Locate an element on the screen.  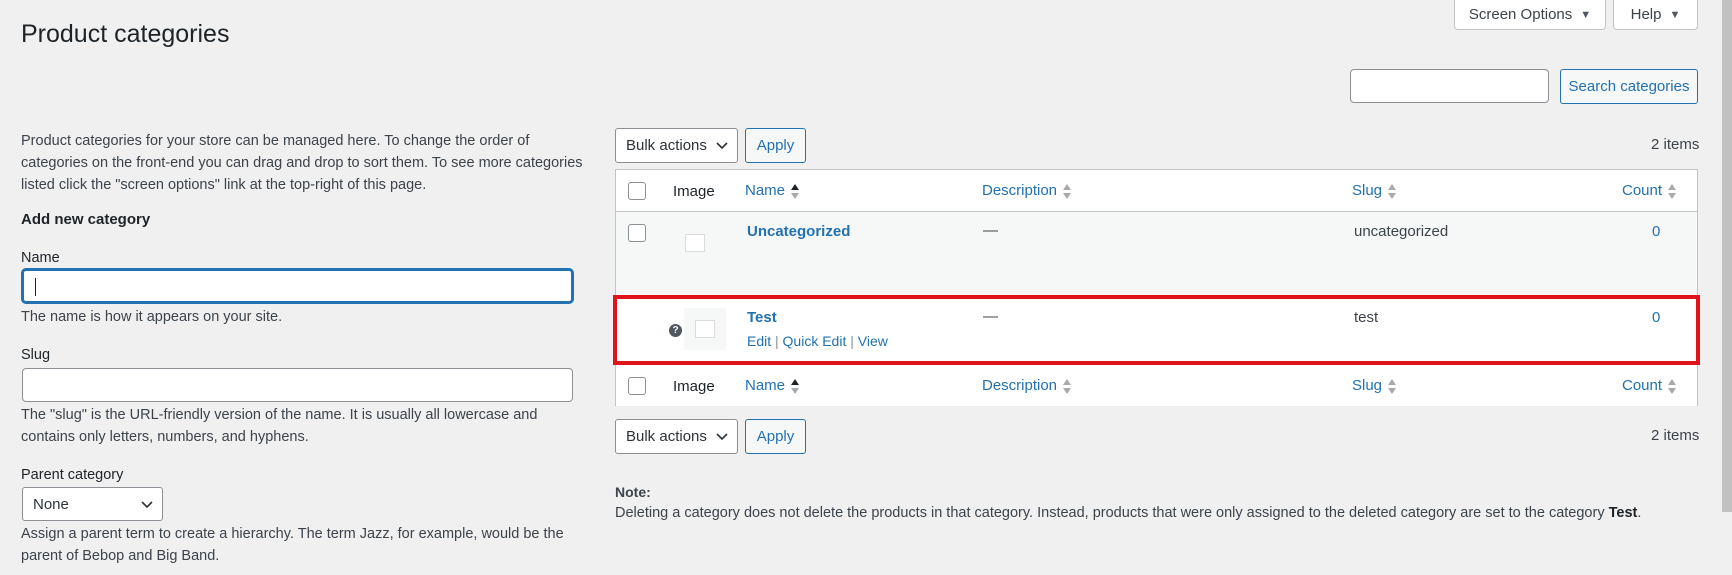
column-slug-footer: Slug is located at coordinates (1374, 386).